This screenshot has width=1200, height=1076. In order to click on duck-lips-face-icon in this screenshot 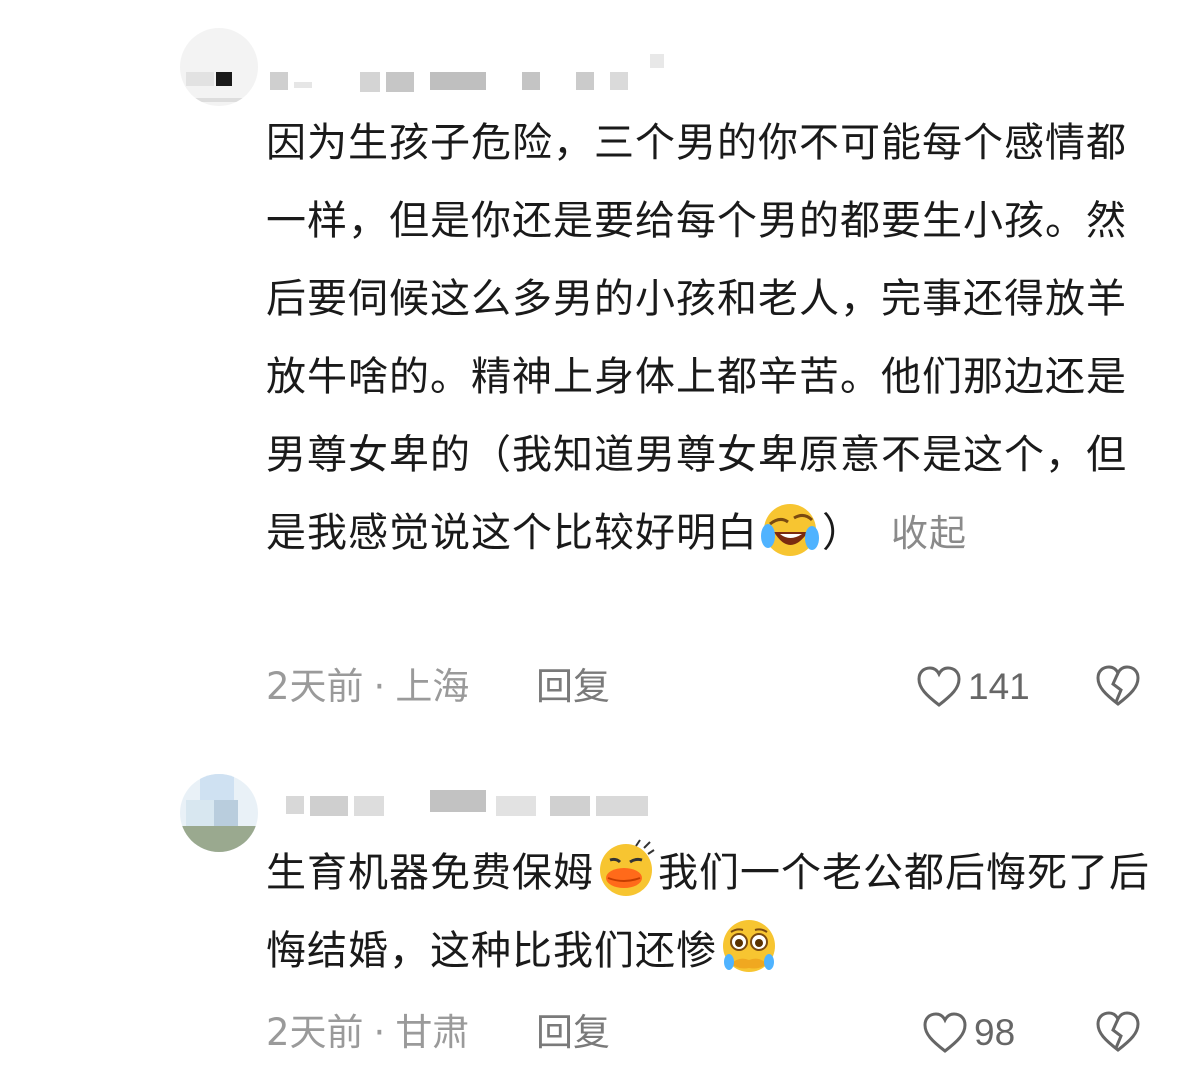, I will do `click(626, 868)`.